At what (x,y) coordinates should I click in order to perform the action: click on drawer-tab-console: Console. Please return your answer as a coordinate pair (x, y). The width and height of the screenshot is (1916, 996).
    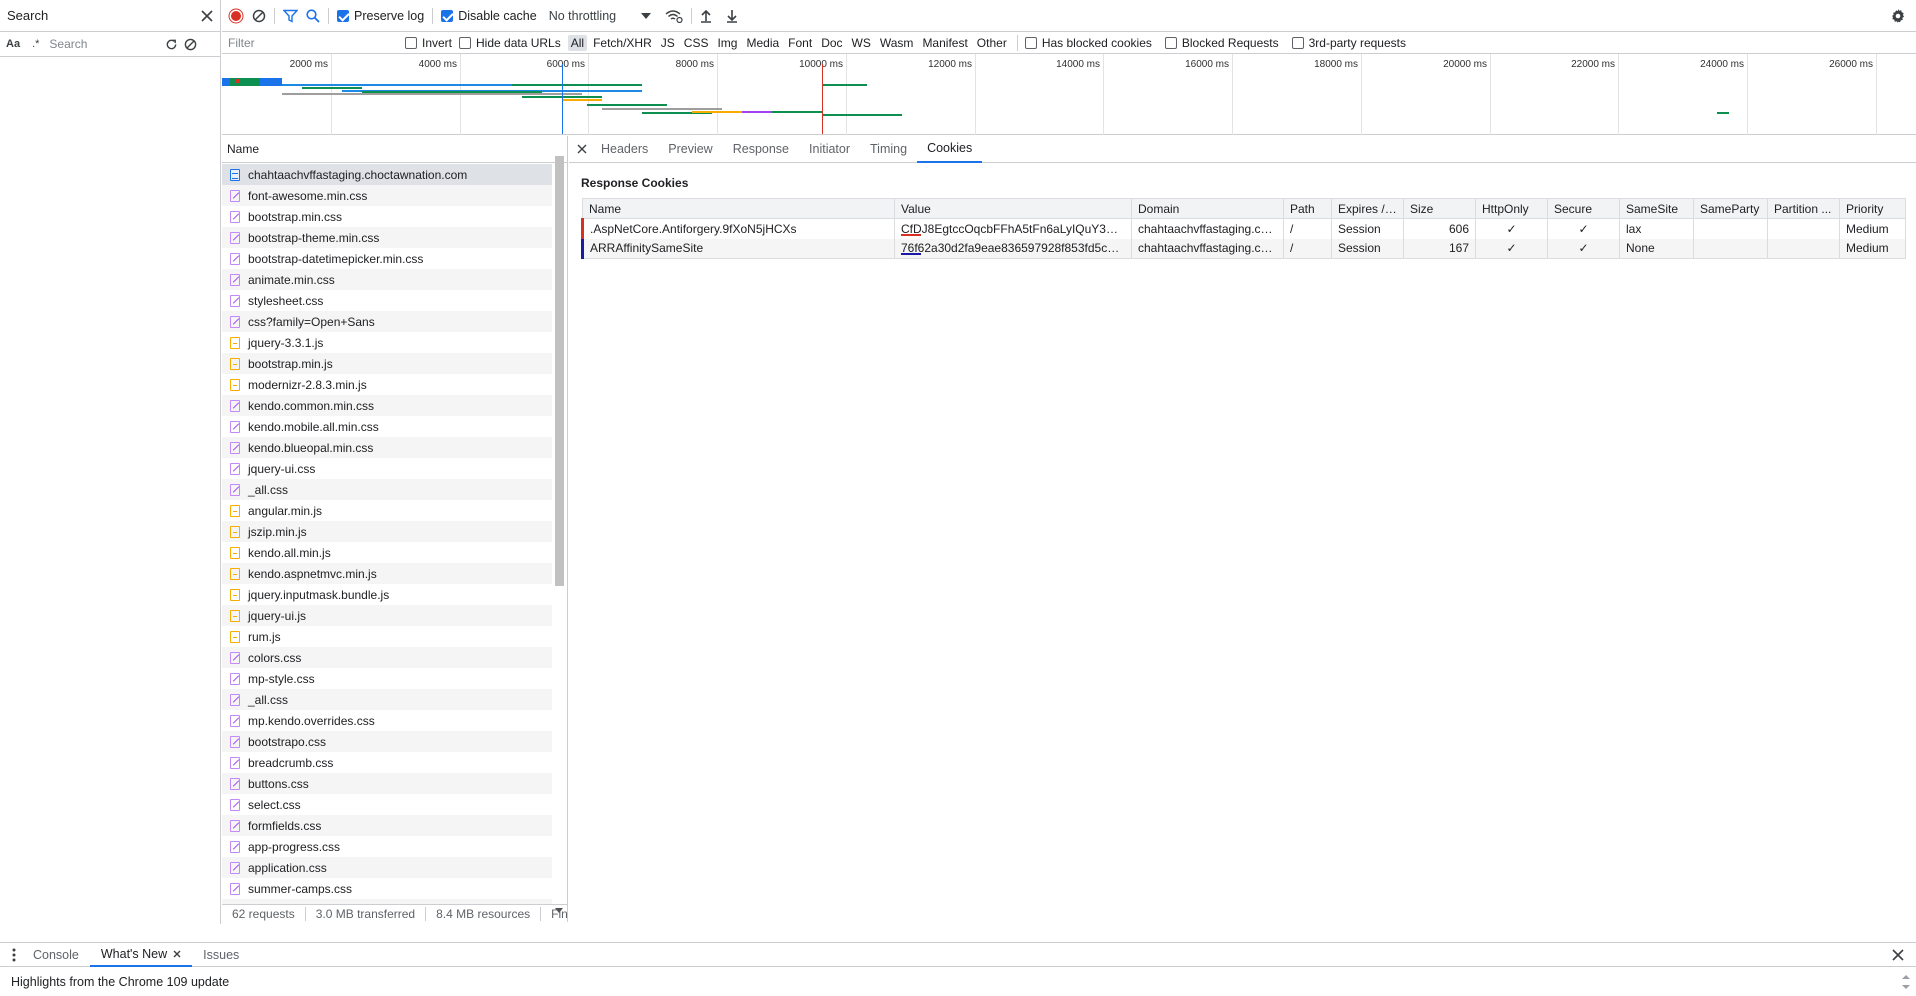
    Looking at the image, I should click on (56, 955).